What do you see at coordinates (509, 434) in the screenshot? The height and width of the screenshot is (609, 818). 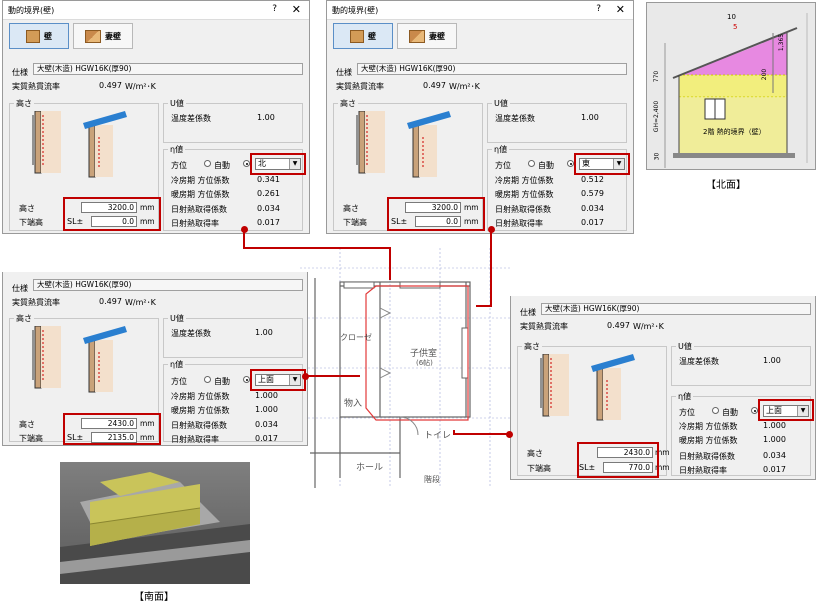 I see `connector-dot-top-right` at bounding box center [509, 434].